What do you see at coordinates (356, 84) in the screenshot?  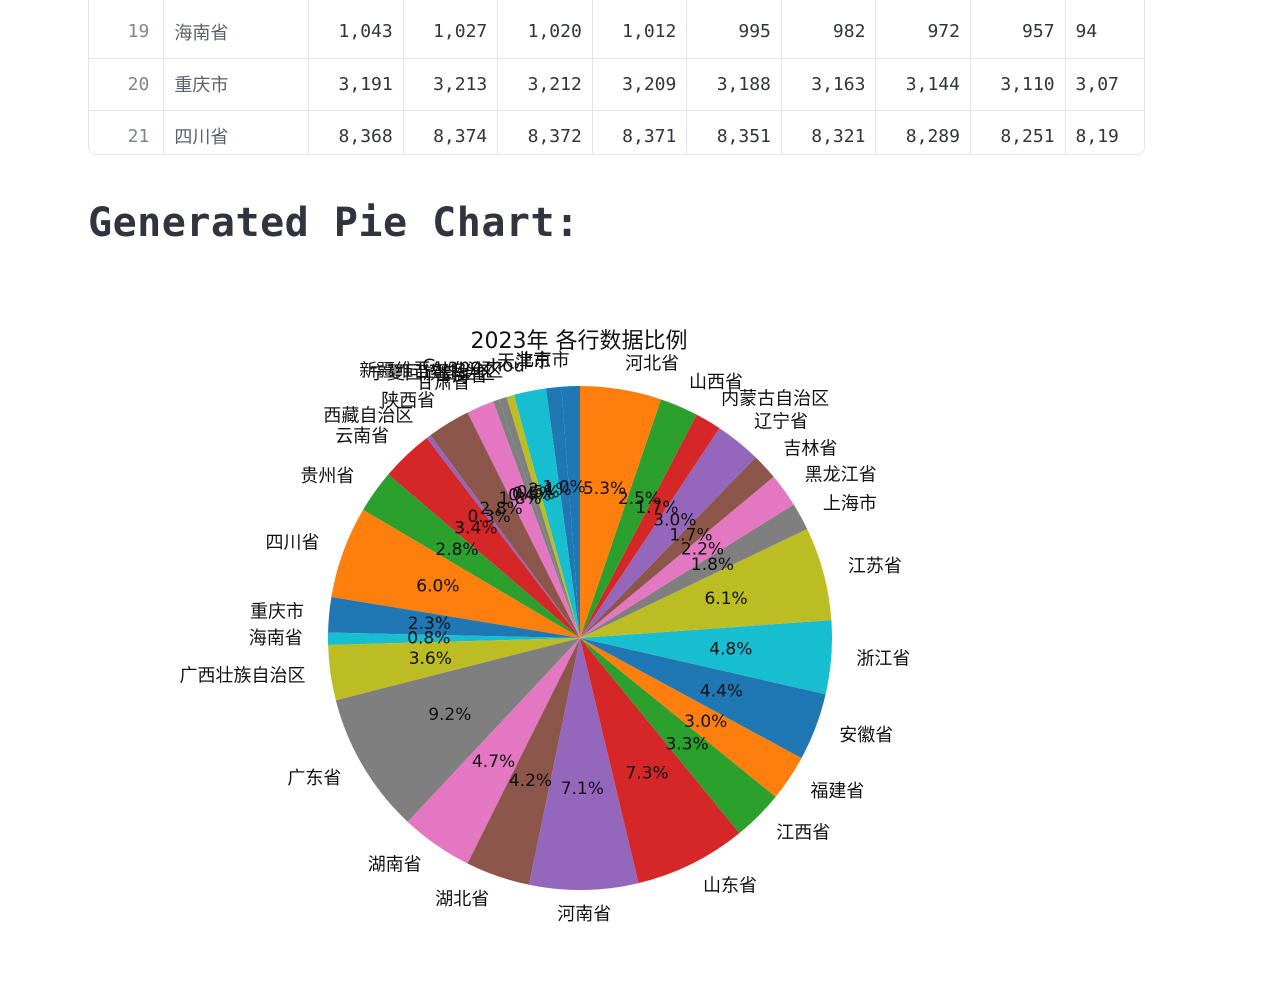 I see `value-cell: 3,191` at bounding box center [356, 84].